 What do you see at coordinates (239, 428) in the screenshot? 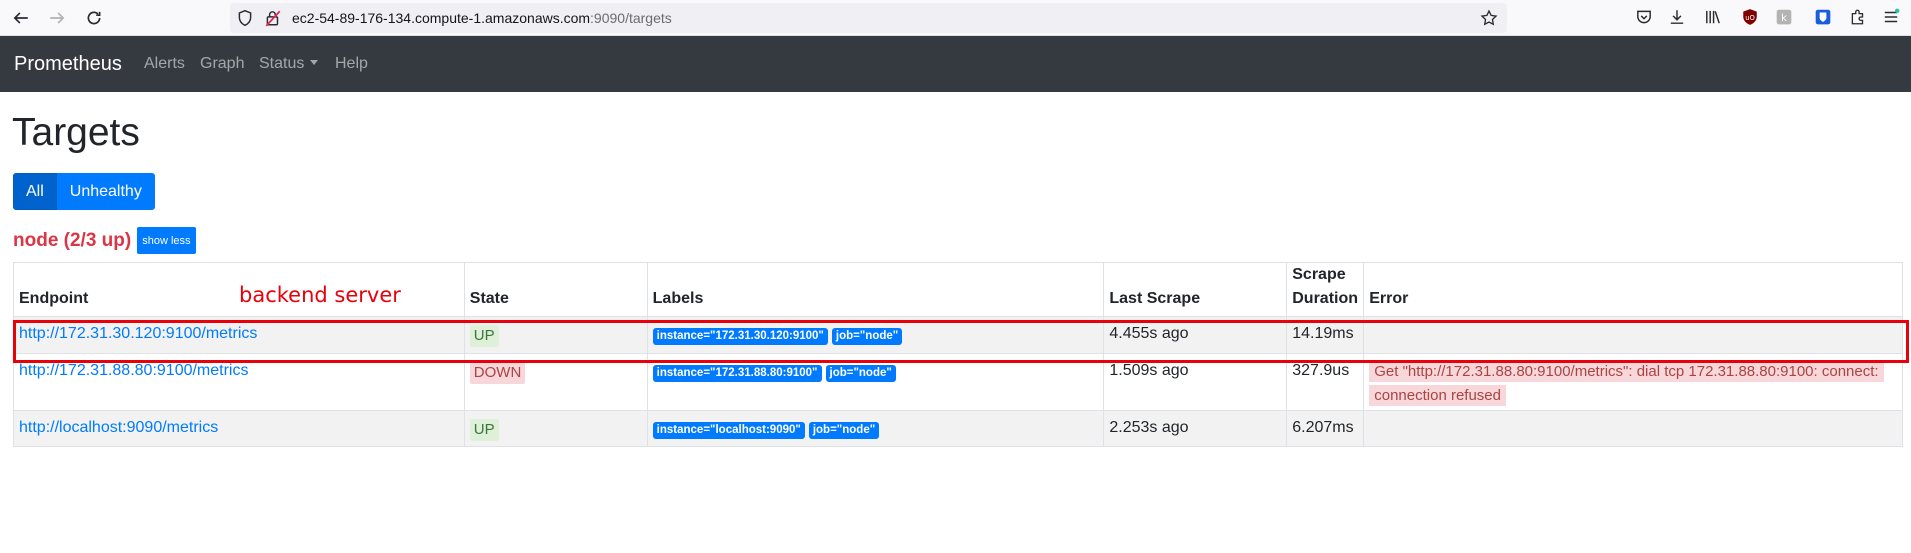
I see `endpoint-cell: http://localhost:9090/metrics` at bounding box center [239, 428].